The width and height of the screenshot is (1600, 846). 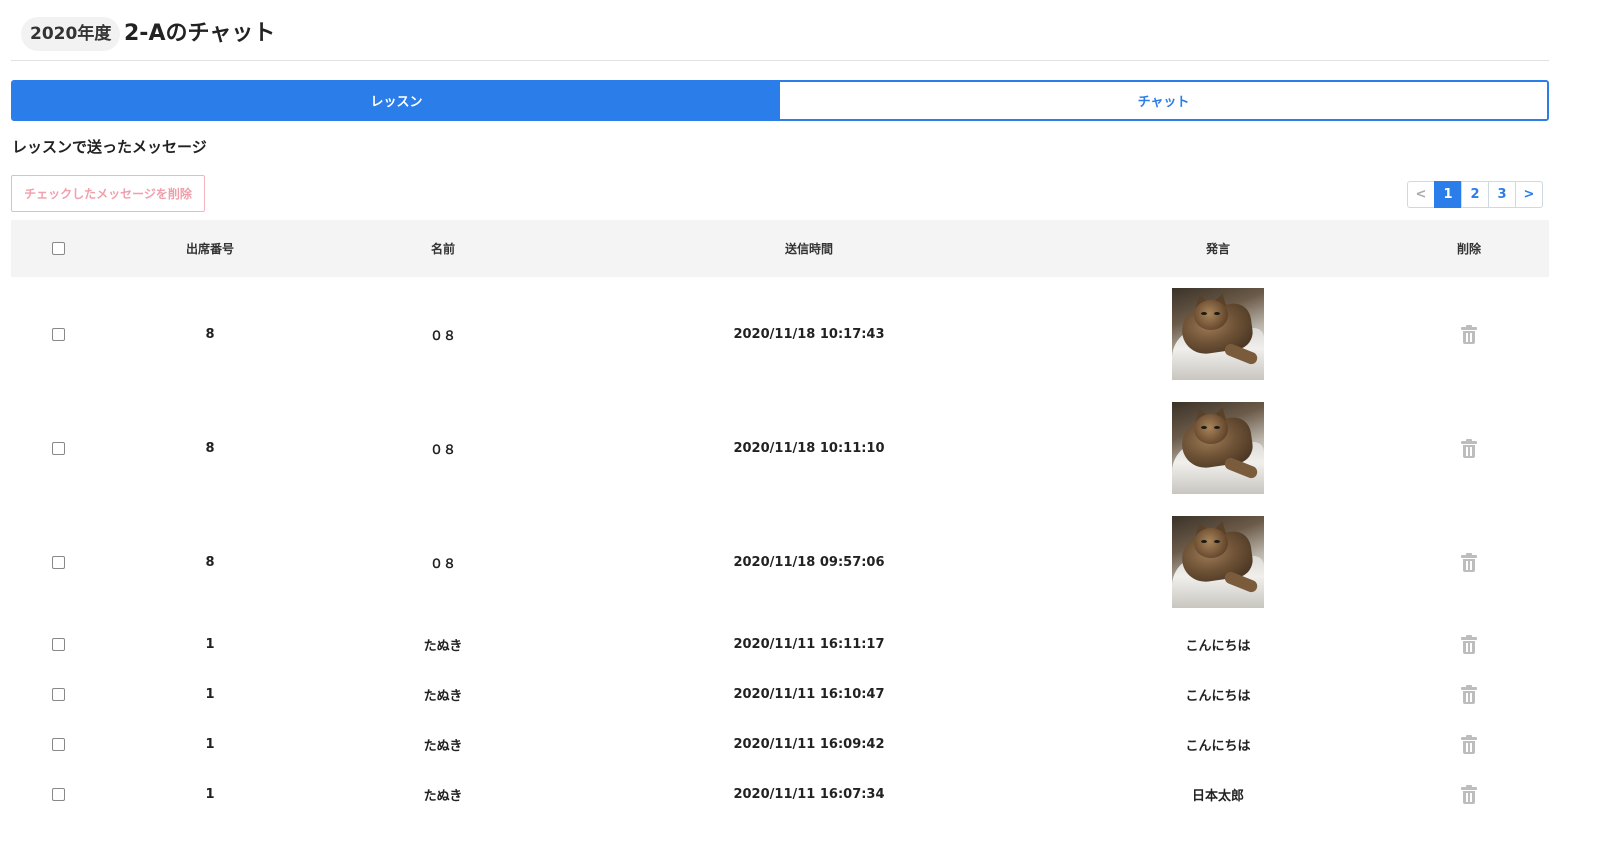 What do you see at coordinates (780, 37) in the screenshot?
I see `page-header: 2020年度 2-Aのチャット` at bounding box center [780, 37].